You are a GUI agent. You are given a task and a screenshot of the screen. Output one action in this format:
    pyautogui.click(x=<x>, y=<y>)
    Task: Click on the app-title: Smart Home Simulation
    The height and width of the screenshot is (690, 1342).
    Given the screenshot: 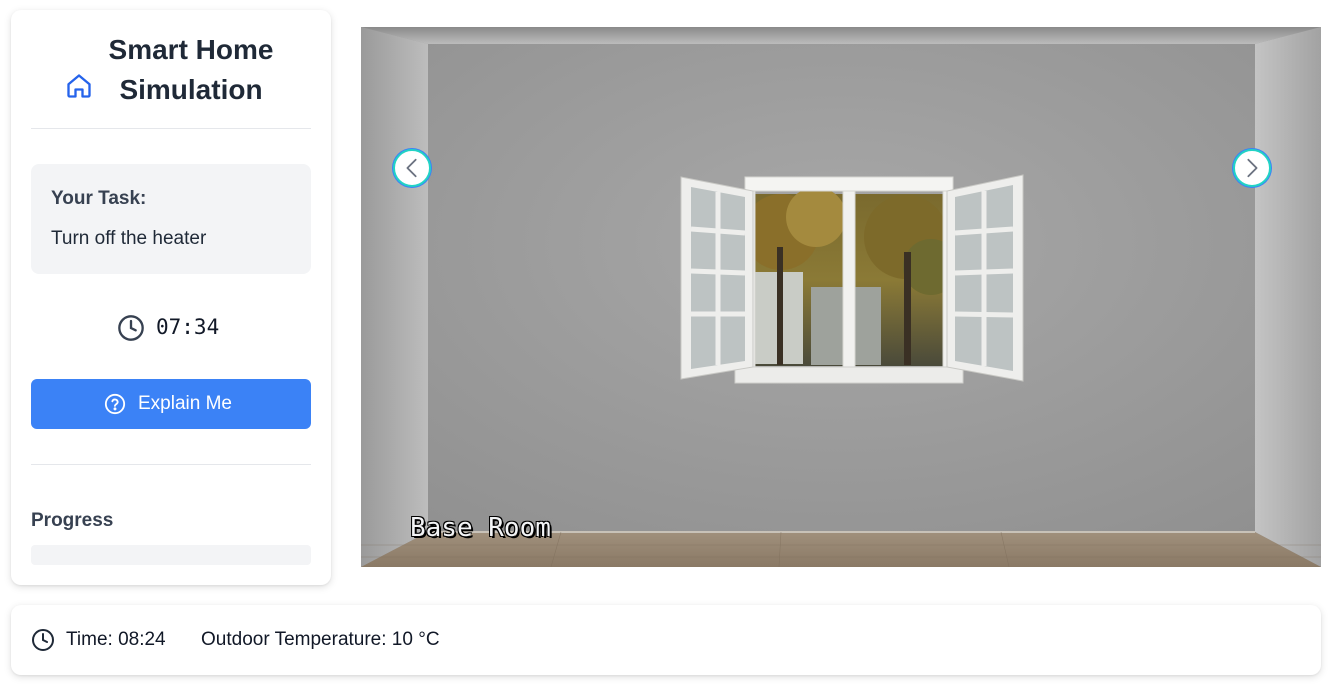 What is the action you would take?
    pyautogui.click(x=191, y=70)
    